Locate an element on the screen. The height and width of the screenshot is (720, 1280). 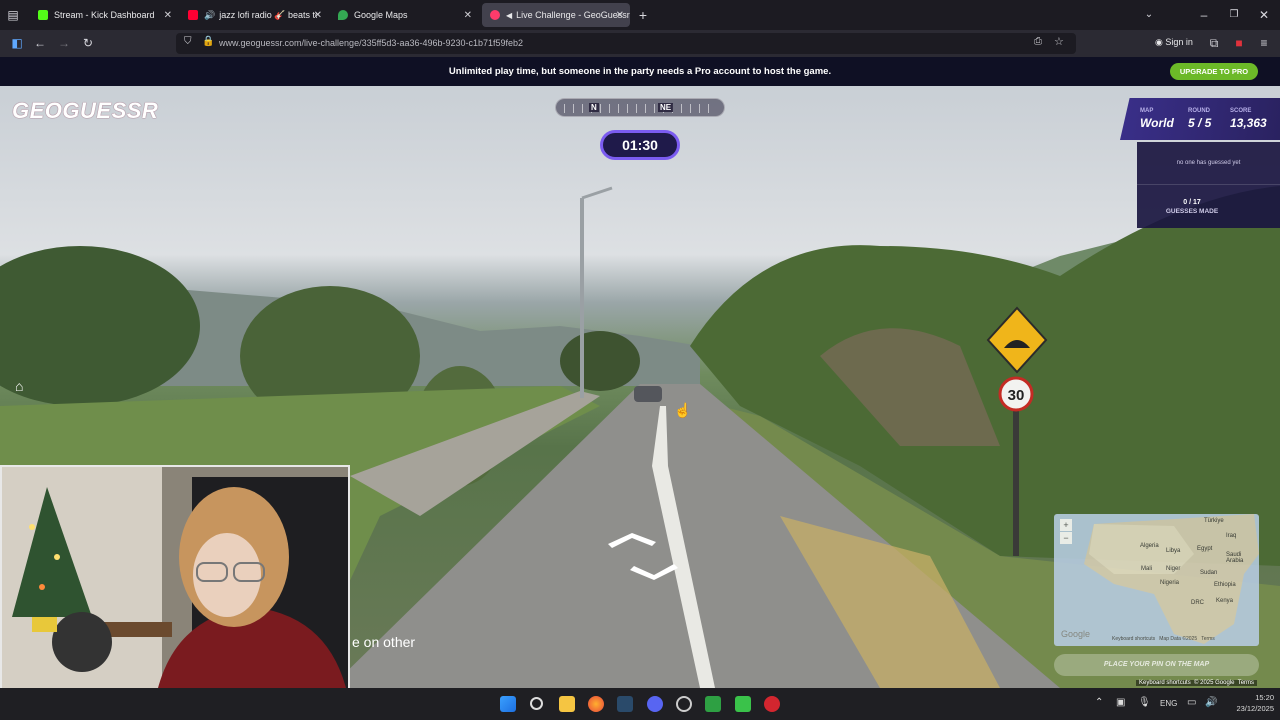
tab-label: Live Challenge - GeoGuessr is located at coordinates (573, 15).